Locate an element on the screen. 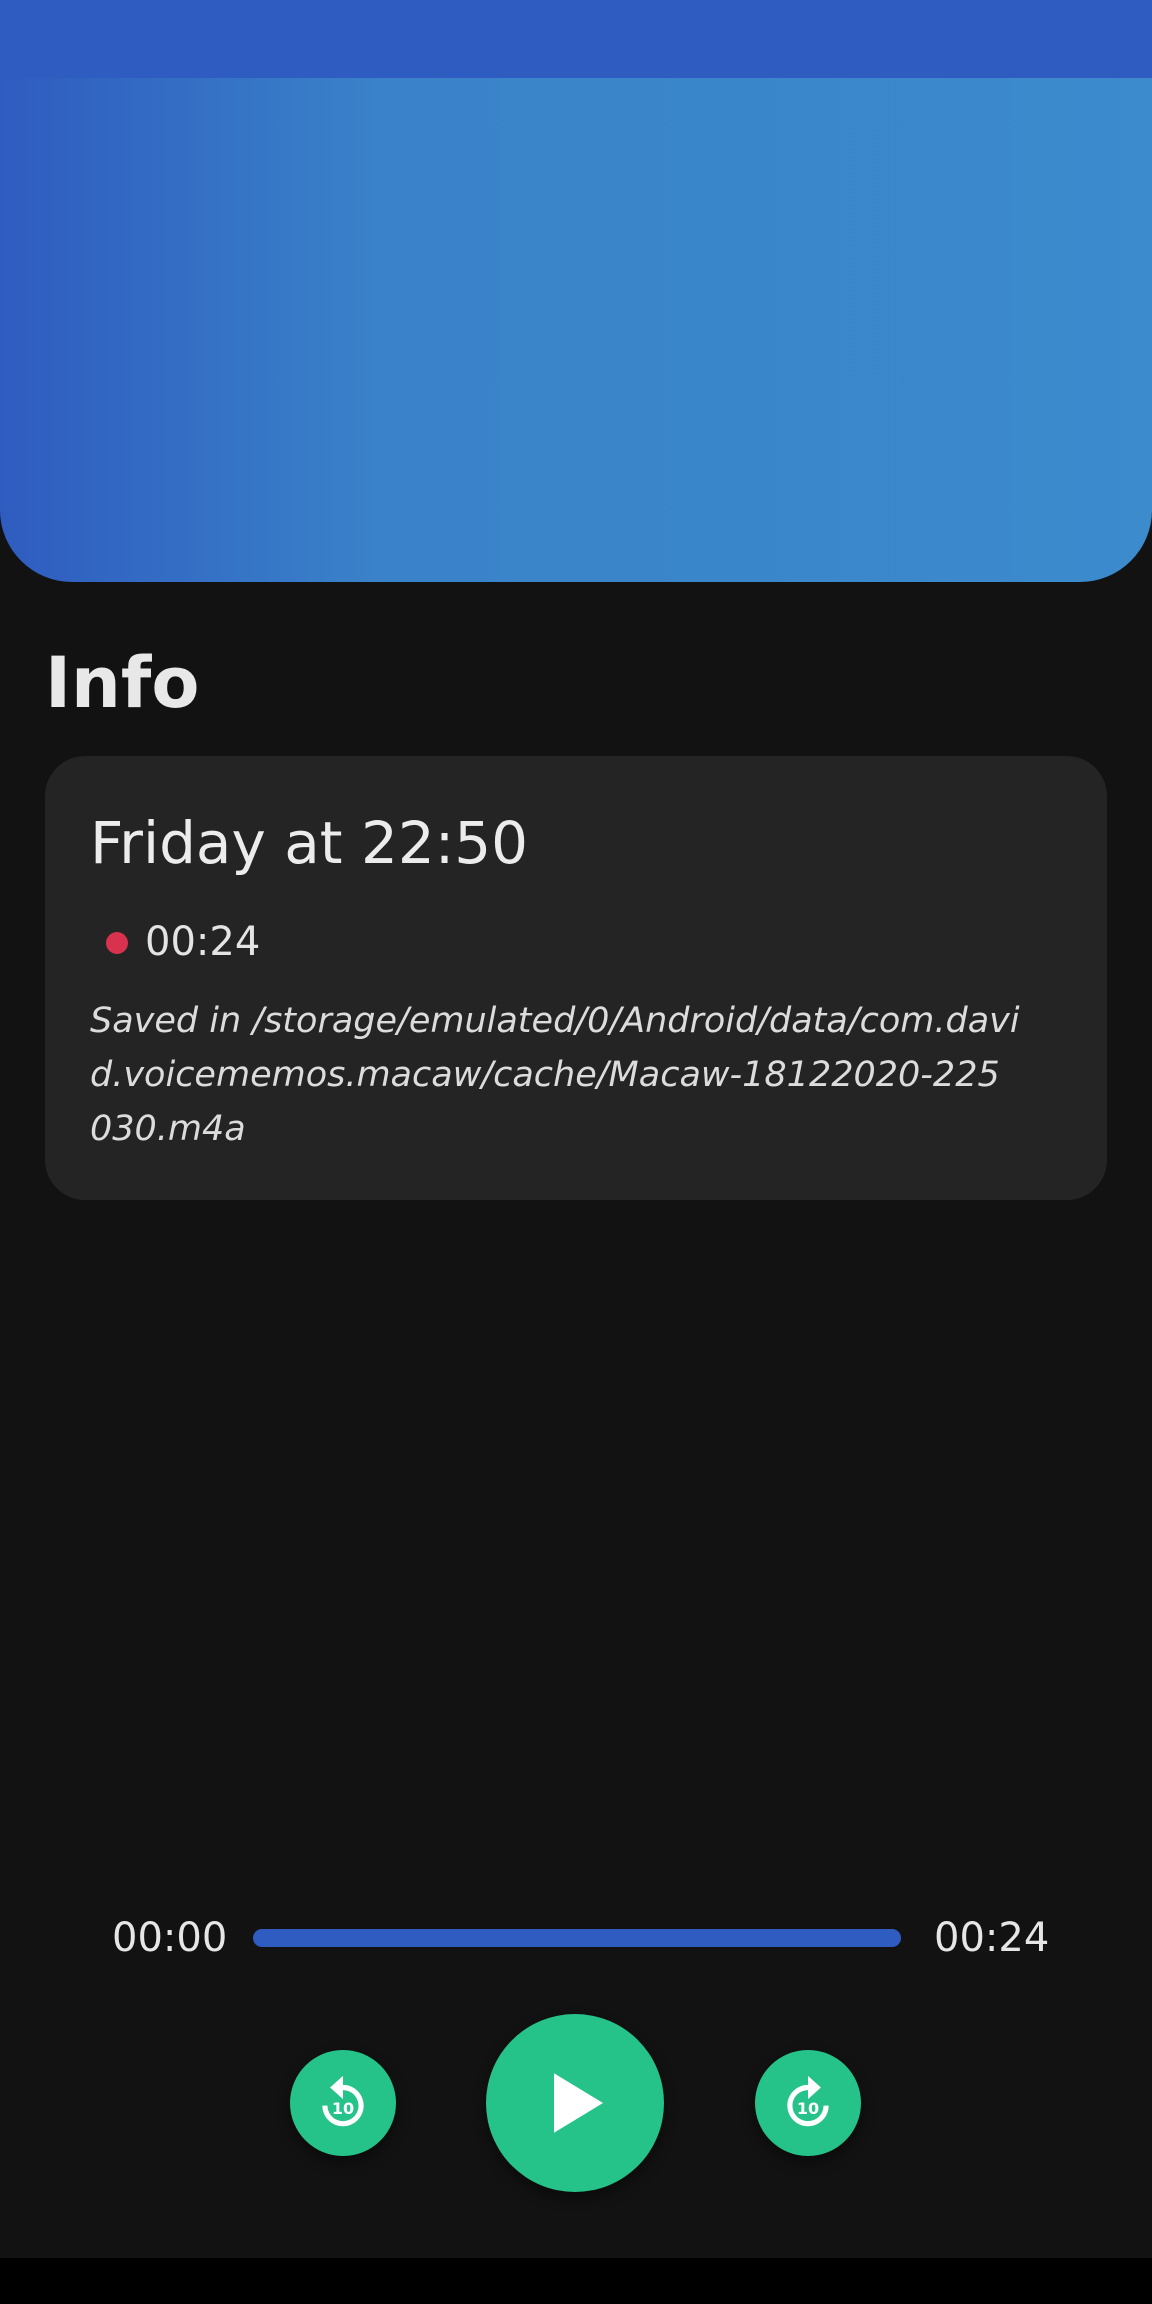 This screenshot has width=1152, height=2304. replay-10-icon: 10 is located at coordinates (343, 2101).